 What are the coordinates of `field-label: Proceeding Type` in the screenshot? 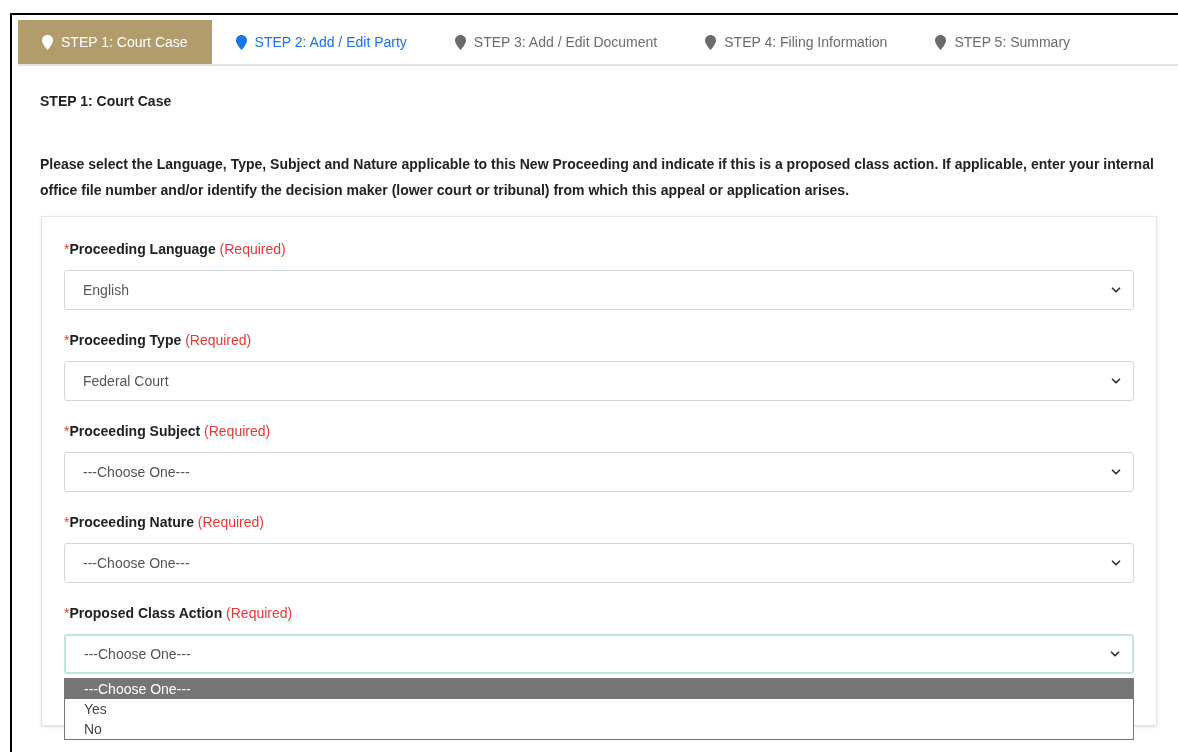 It's located at (125, 340).